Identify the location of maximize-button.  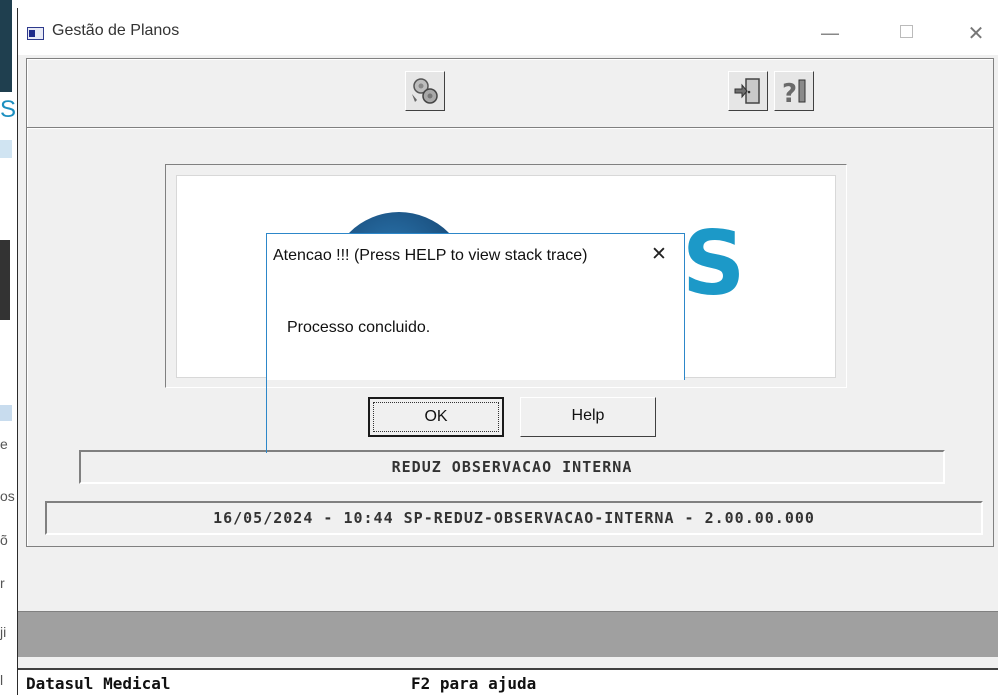
(906, 31).